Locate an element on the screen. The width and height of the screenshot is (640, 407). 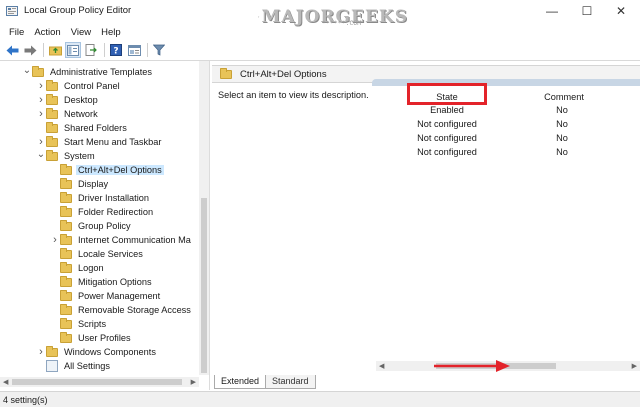
menu-help: Help is located at coordinates (111, 32).